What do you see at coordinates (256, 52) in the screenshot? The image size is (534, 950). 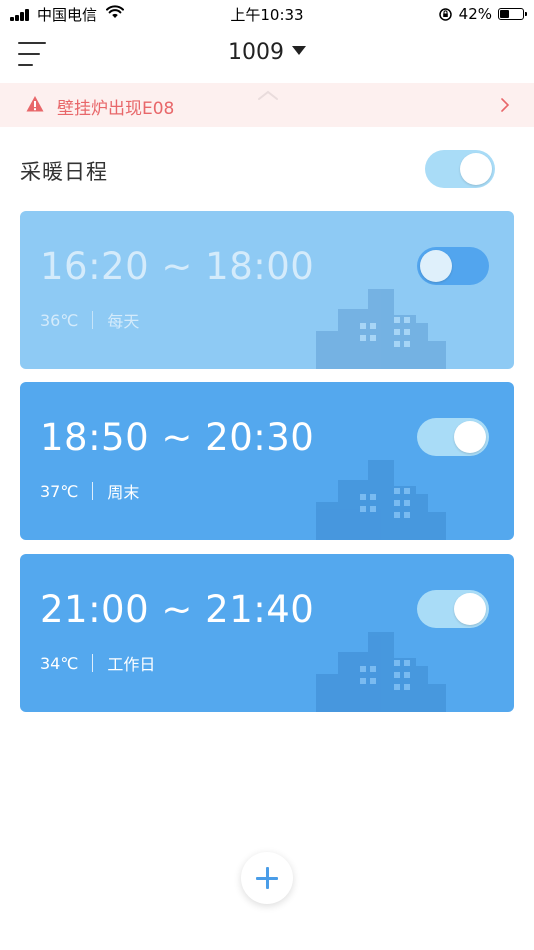 I see `device-name: 1009` at bounding box center [256, 52].